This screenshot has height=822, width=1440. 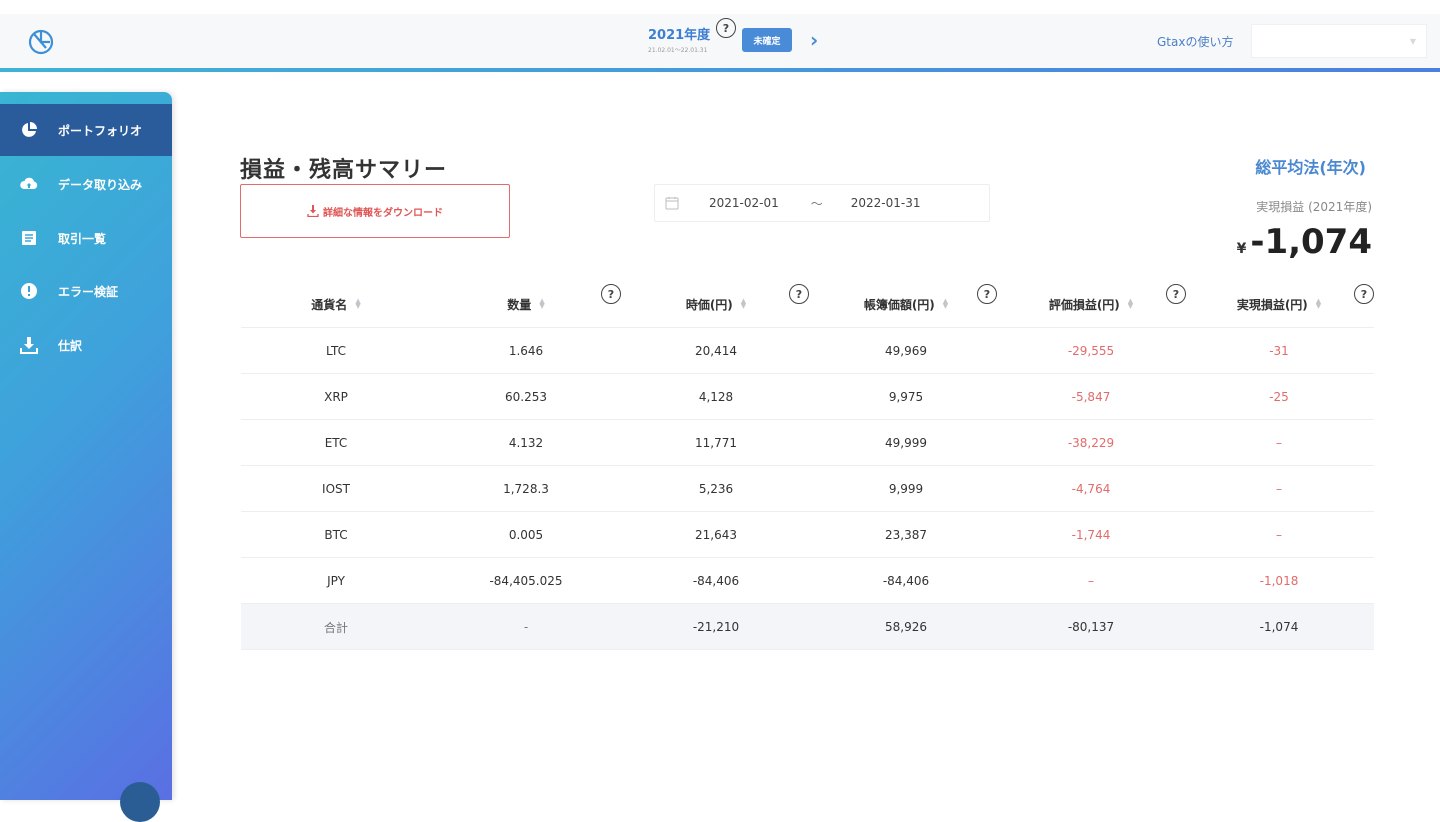 What do you see at coordinates (906, 489) in the screenshot?
I see `cell-book-value: 9,999` at bounding box center [906, 489].